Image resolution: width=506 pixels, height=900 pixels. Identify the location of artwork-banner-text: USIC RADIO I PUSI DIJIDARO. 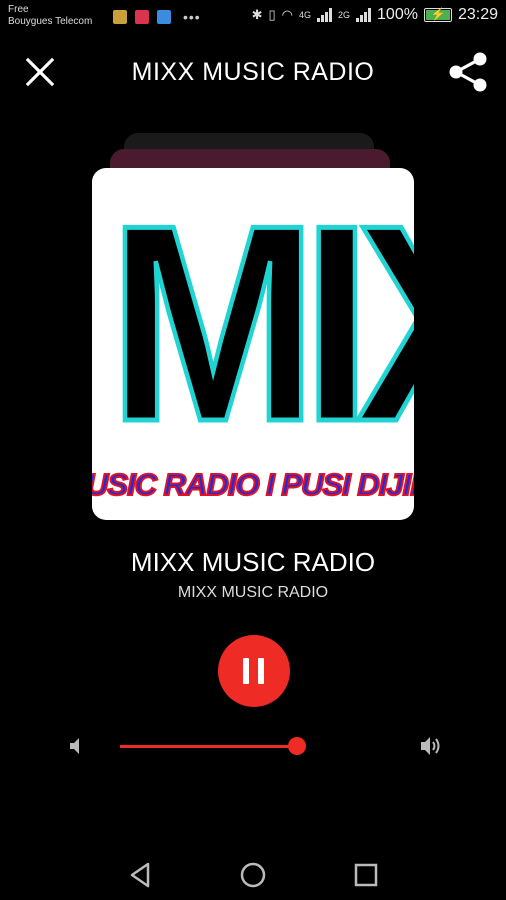
(253, 484).